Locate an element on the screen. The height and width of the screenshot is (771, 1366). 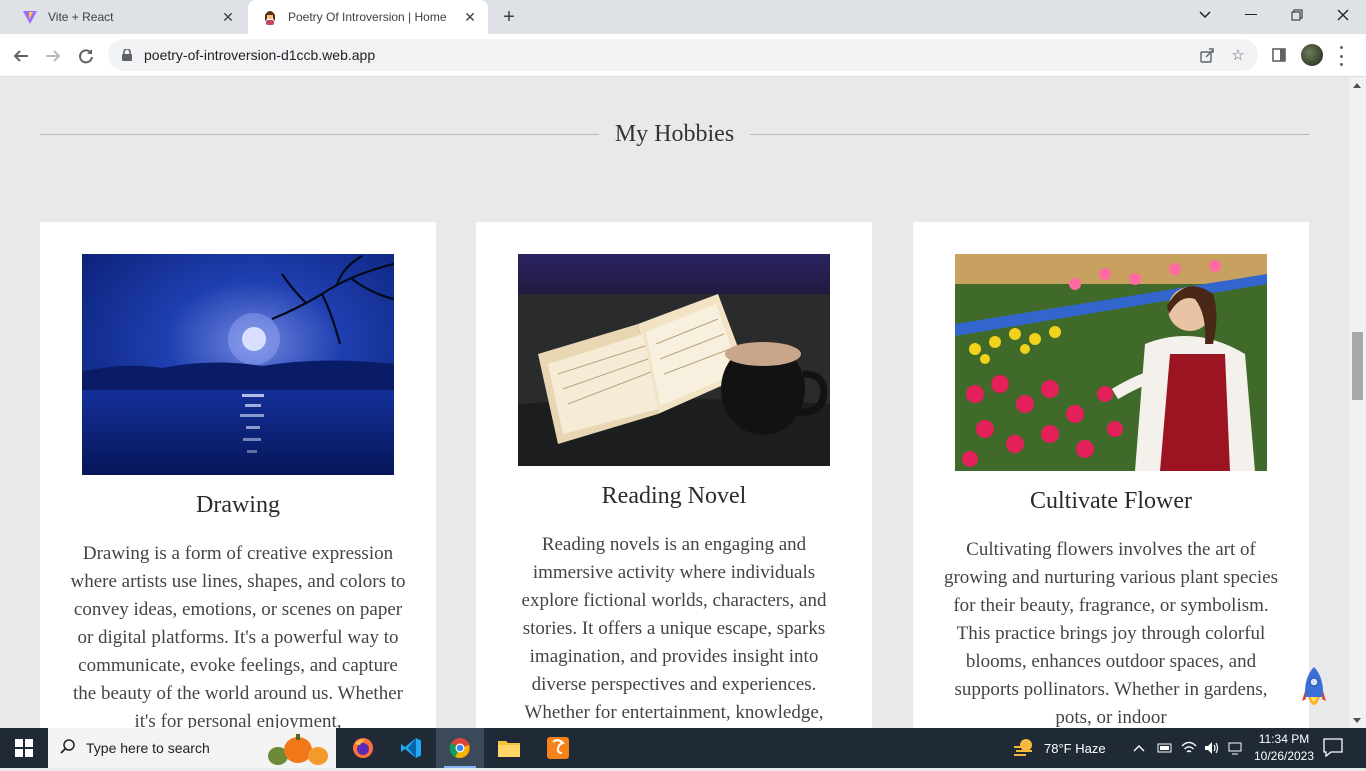
section-header: My Hobbies is located at coordinates (674, 134).